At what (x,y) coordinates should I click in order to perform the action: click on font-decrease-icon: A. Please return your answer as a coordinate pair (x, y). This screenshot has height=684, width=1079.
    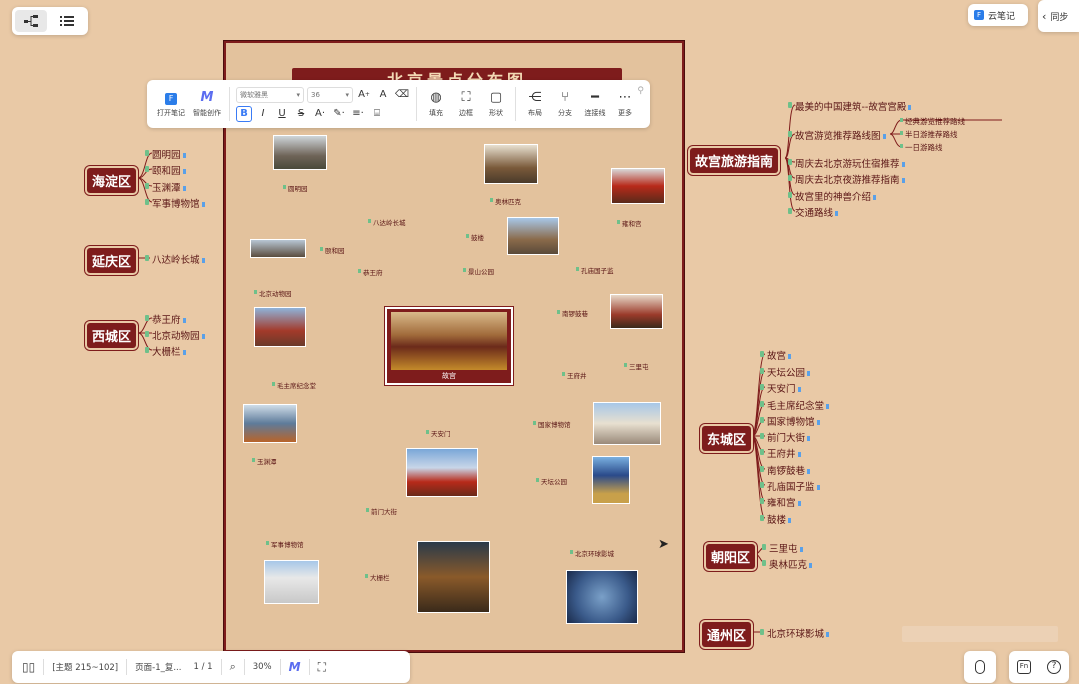
    Looking at the image, I should click on (383, 95).